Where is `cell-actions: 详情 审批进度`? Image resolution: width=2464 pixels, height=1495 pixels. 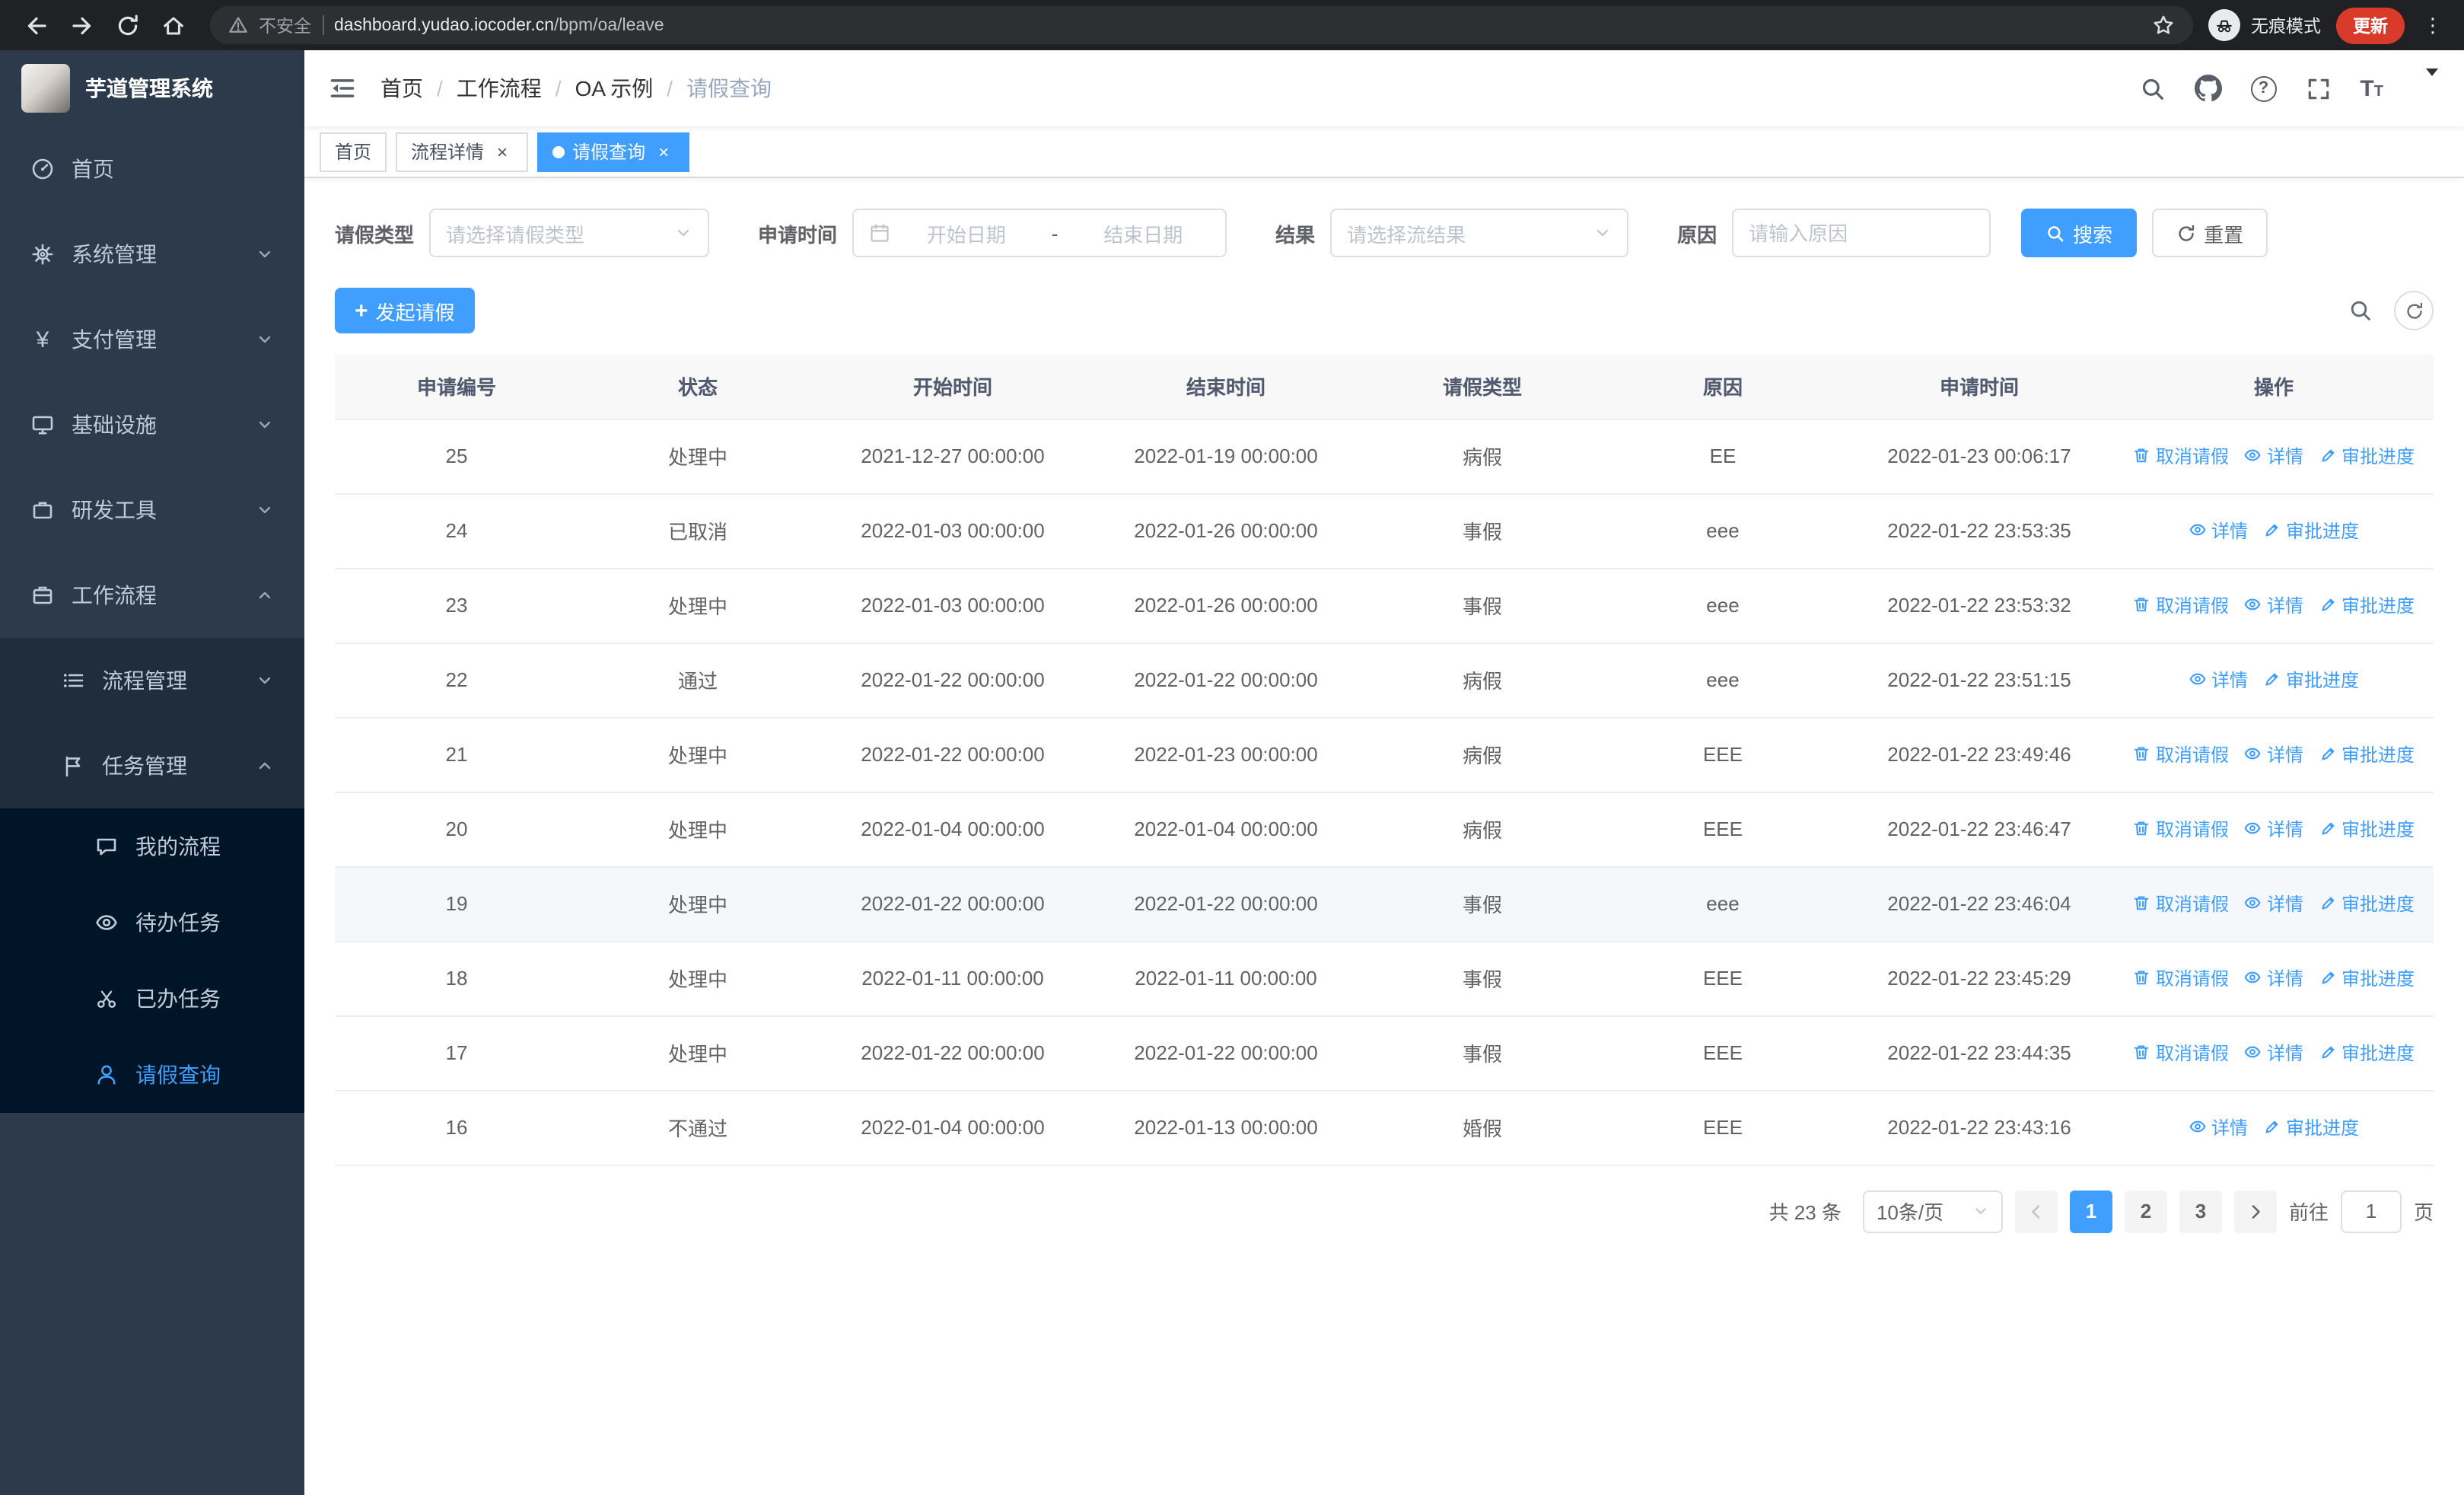 cell-actions: 详情 审批进度 is located at coordinates (2274, 680).